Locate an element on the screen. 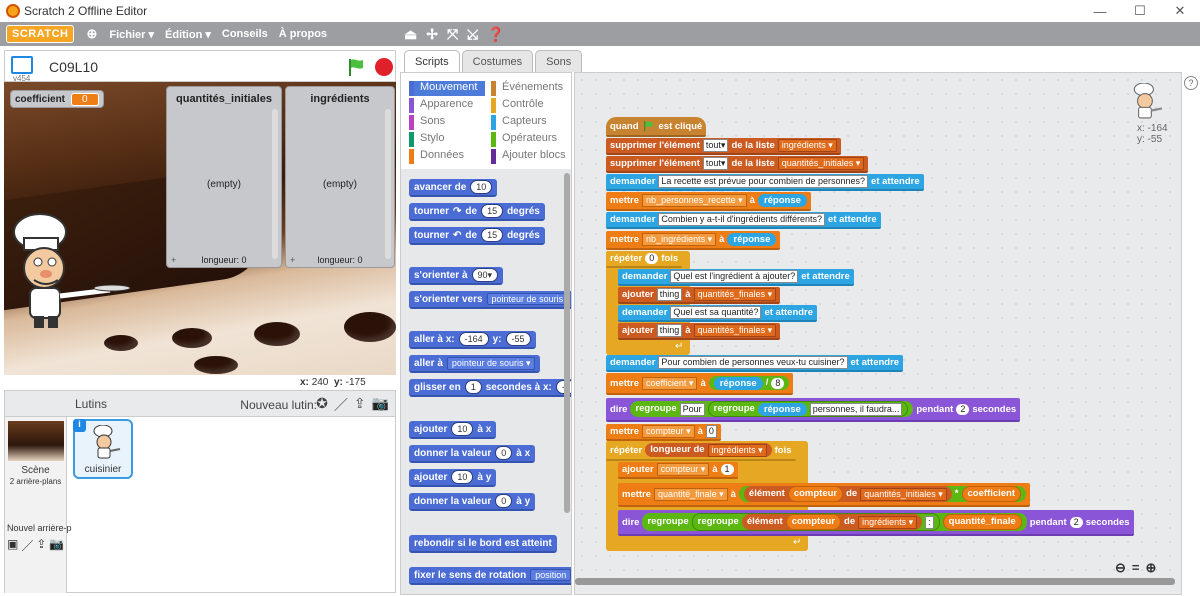 Image resolution: width=1200 pixels, height=596 pixels. block-change-y: ajouter 10 à y is located at coordinates (453, 478).